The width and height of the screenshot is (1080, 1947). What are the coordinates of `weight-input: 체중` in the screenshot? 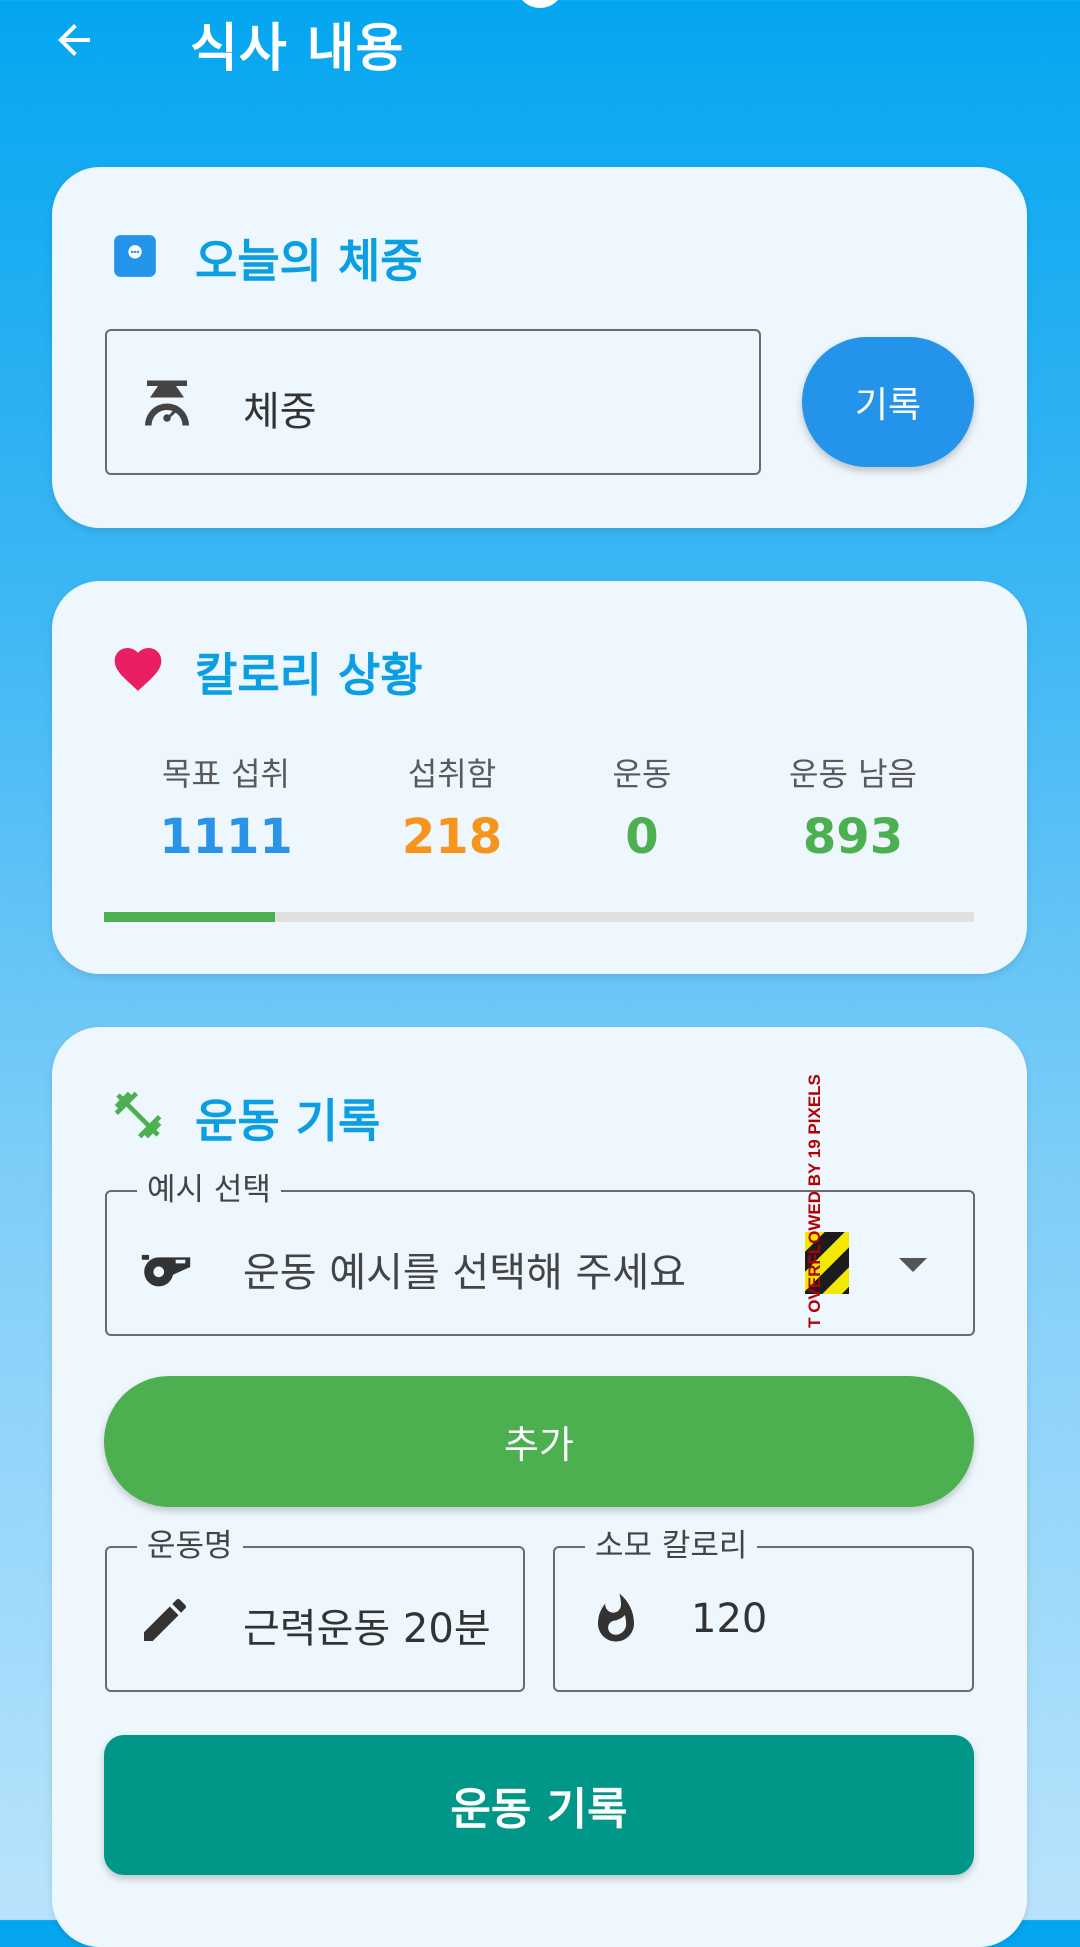 It's located at (433, 402).